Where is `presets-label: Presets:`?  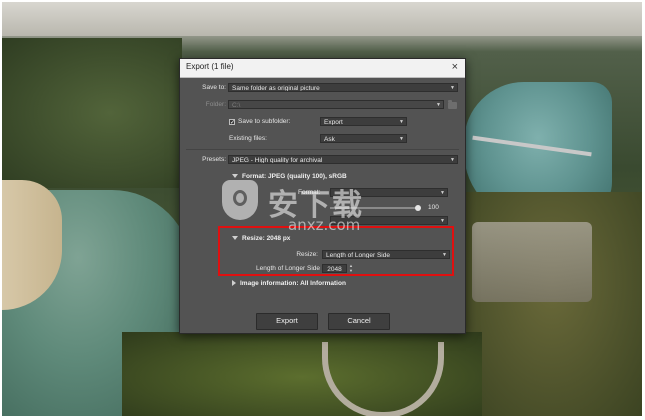 presets-label: Presets: is located at coordinates (214, 159).